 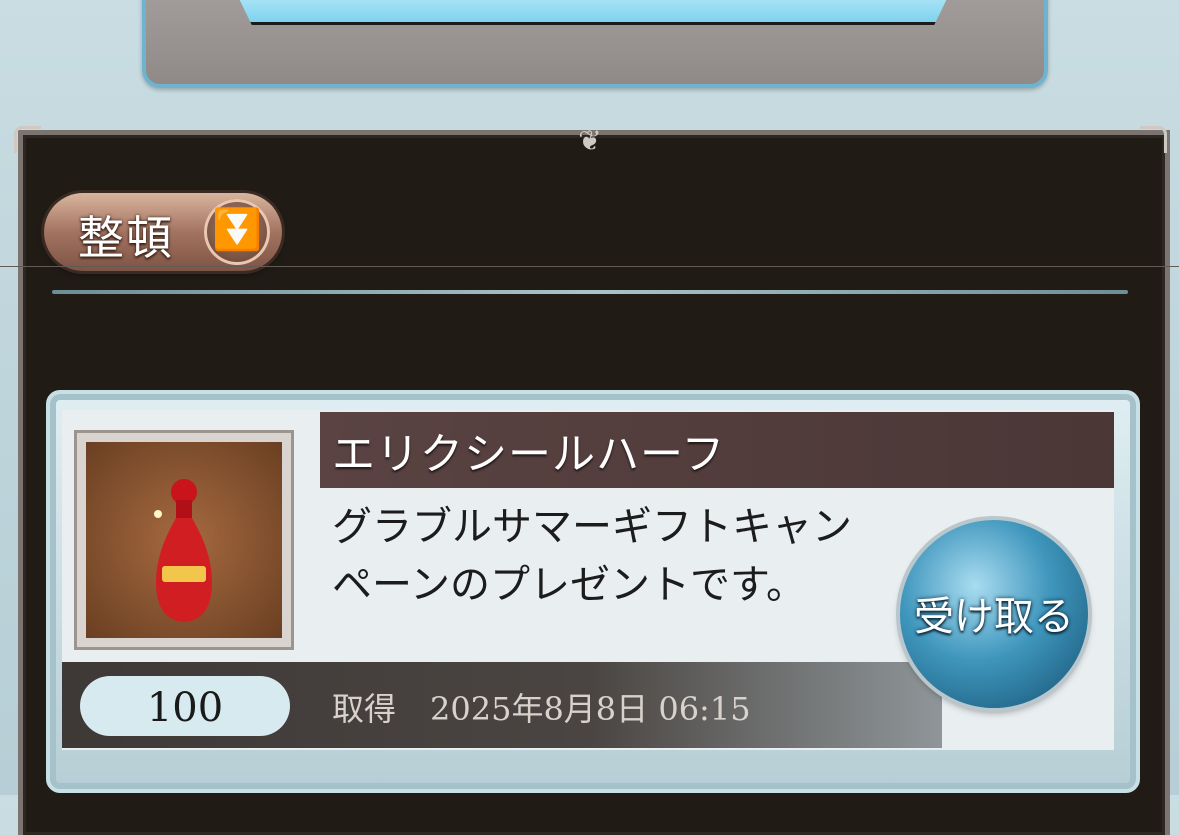 I want to click on receive-button: 受け取る, so click(x=994, y=614).